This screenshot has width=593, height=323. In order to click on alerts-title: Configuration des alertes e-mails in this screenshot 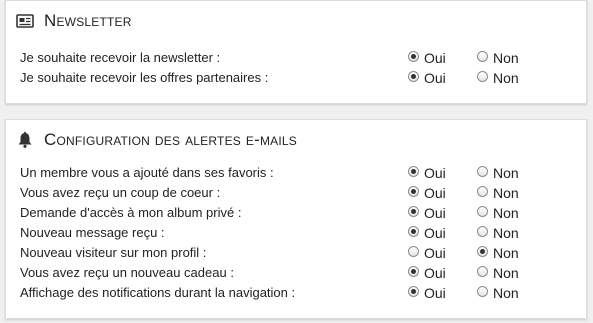, I will do `click(156, 140)`.